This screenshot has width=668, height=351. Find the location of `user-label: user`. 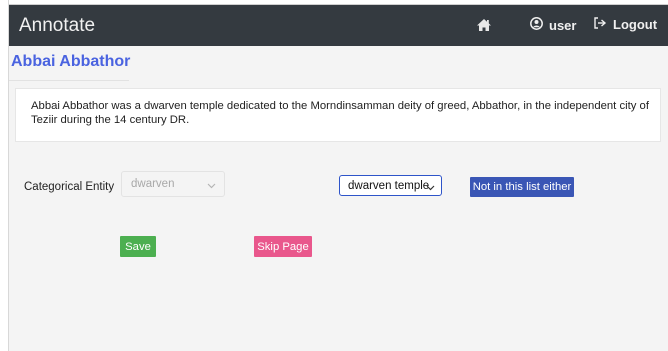

user-label: user is located at coordinates (563, 25).